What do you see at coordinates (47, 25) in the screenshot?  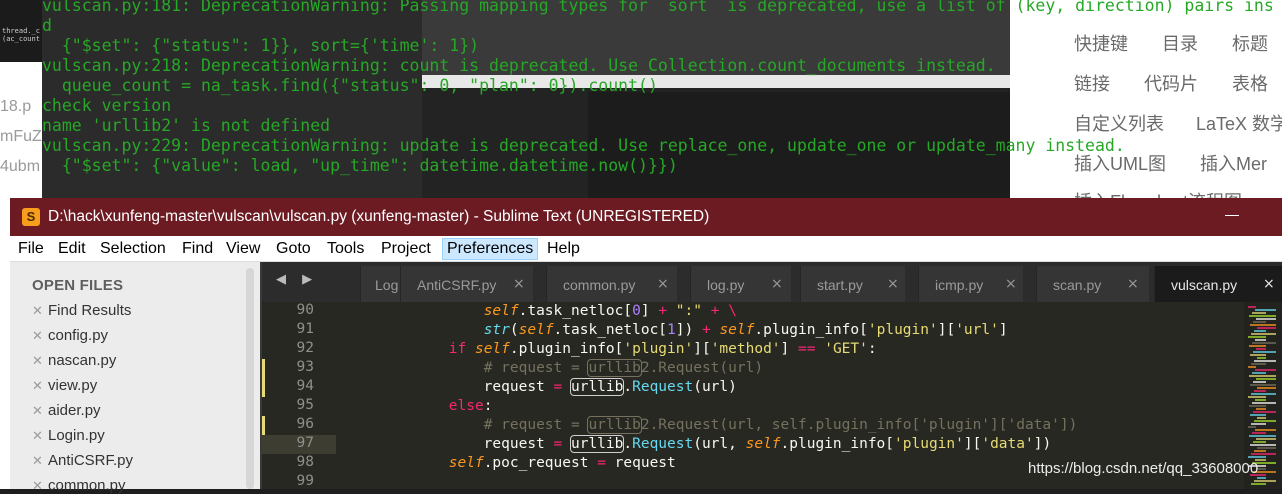 I see `console-line: d` at bounding box center [47, 25].